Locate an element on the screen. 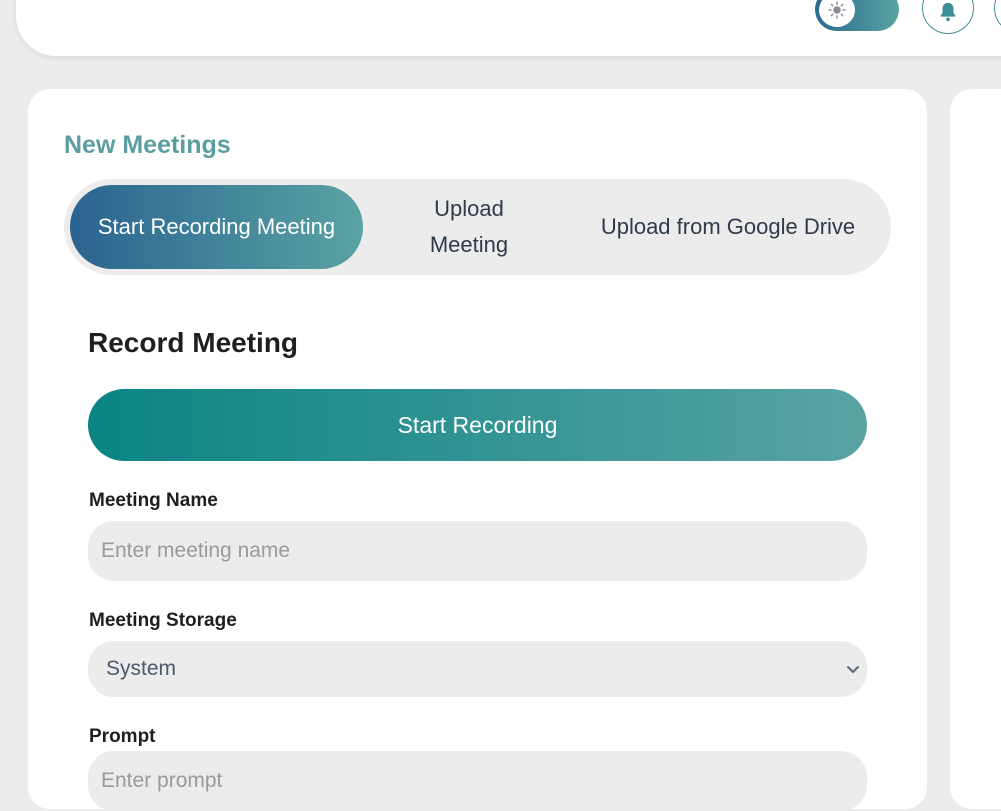  meeting-name-input is located at coordinates (477, 551).